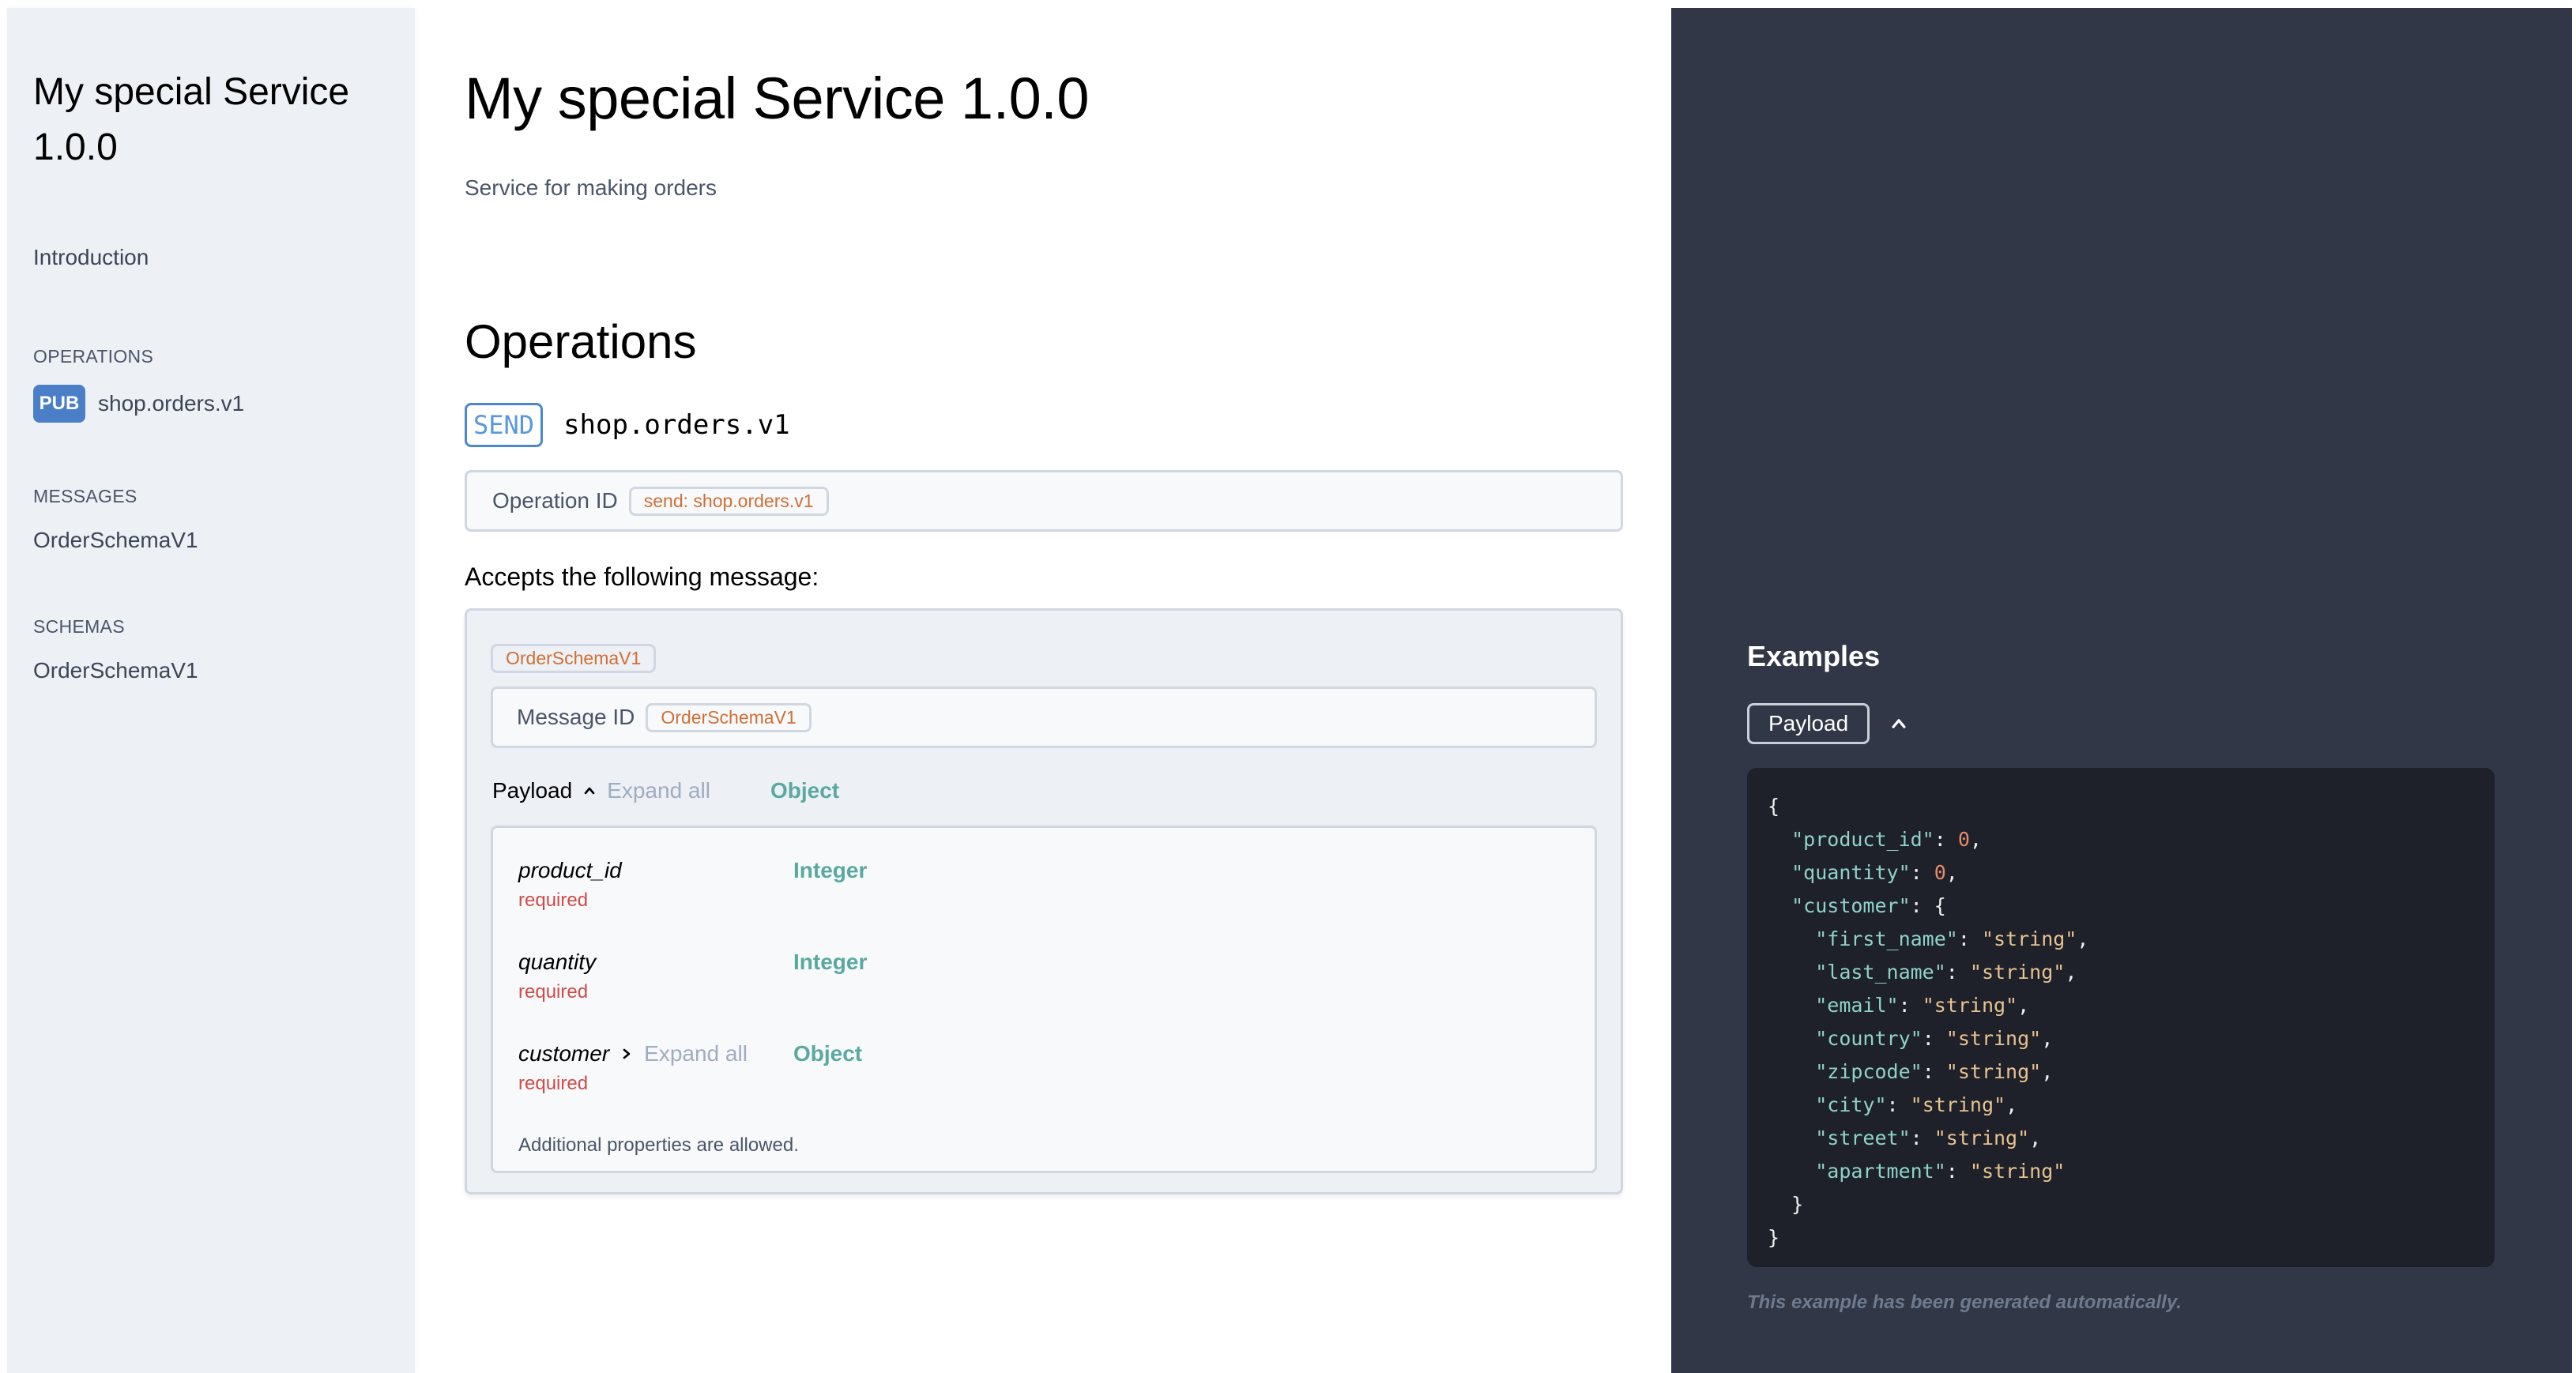  What do you see at coordinates (224, 540) in the screenshot?
I see `sidebar-item-message: OrderSchemaV1` at bounding box center [224, 540].